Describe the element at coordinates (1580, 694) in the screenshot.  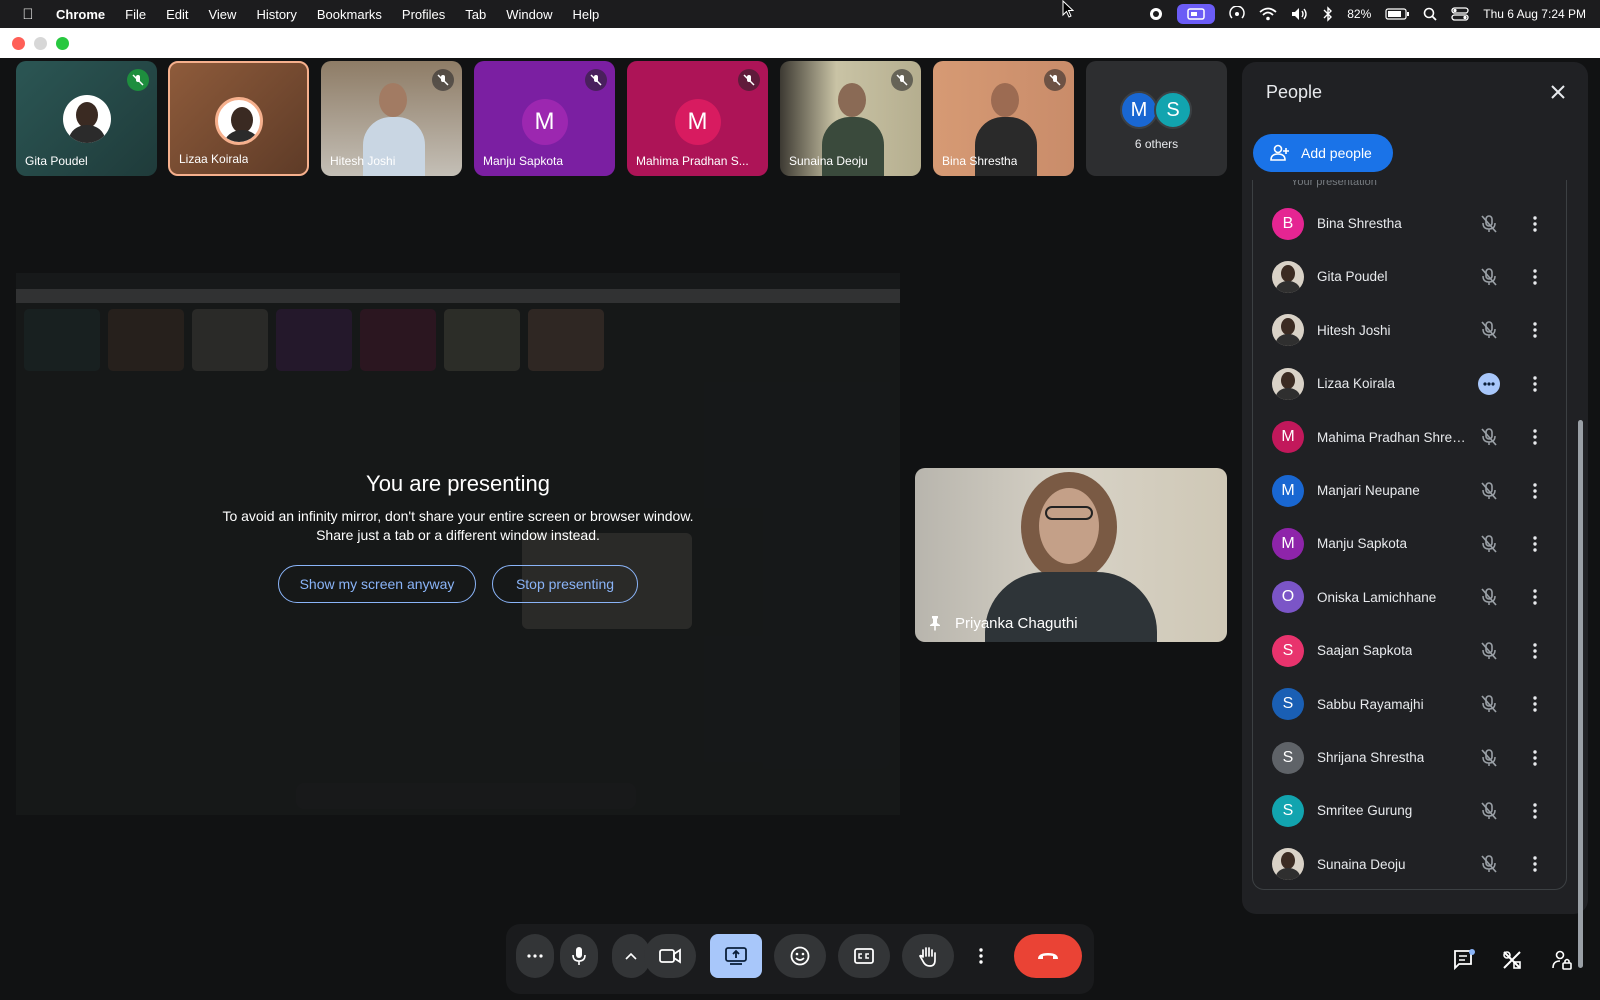
I see `people-list-scrollbar` at that location.